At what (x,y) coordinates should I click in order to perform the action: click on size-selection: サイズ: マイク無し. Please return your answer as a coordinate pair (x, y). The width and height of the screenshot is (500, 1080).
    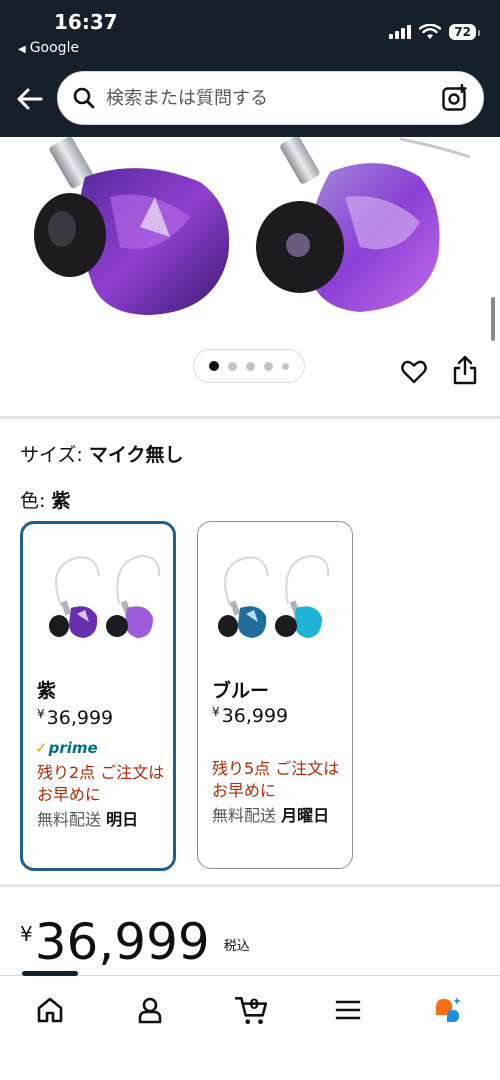
    Looking at the image, I should click on (102, 453).